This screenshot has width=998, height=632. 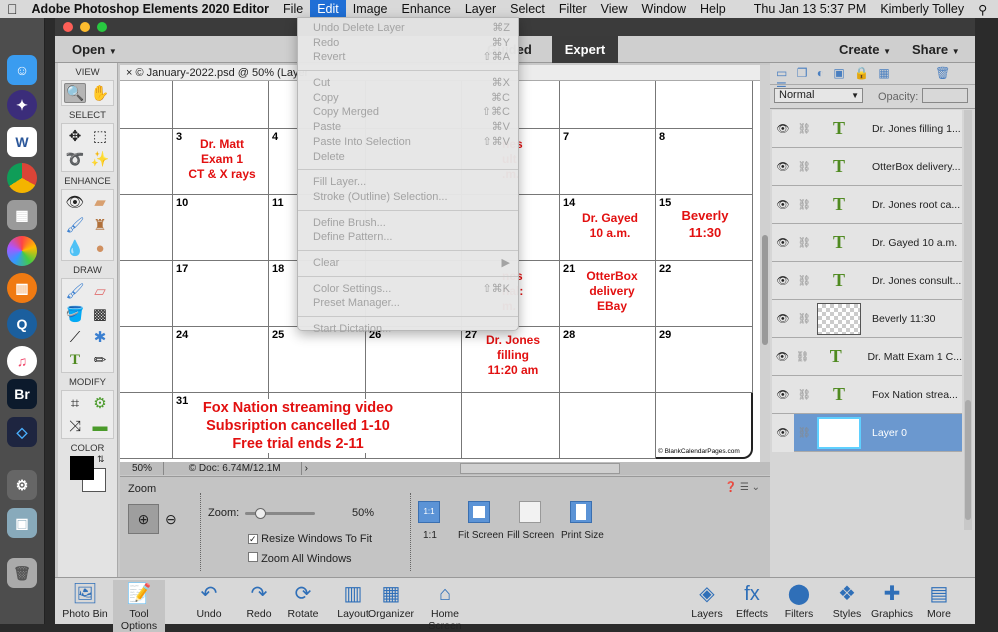 I want to click on zoom-all-windows-checkbox: Zoom All Windows, so click(x=300, y=558).